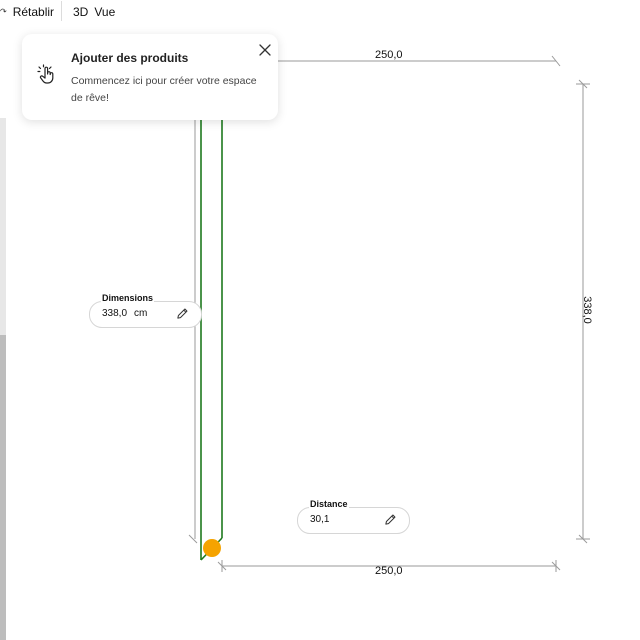  Describe the element at coordinates (182, 313) in the screenshot. I see `edit-dimensions-pencil-icon` at that location.